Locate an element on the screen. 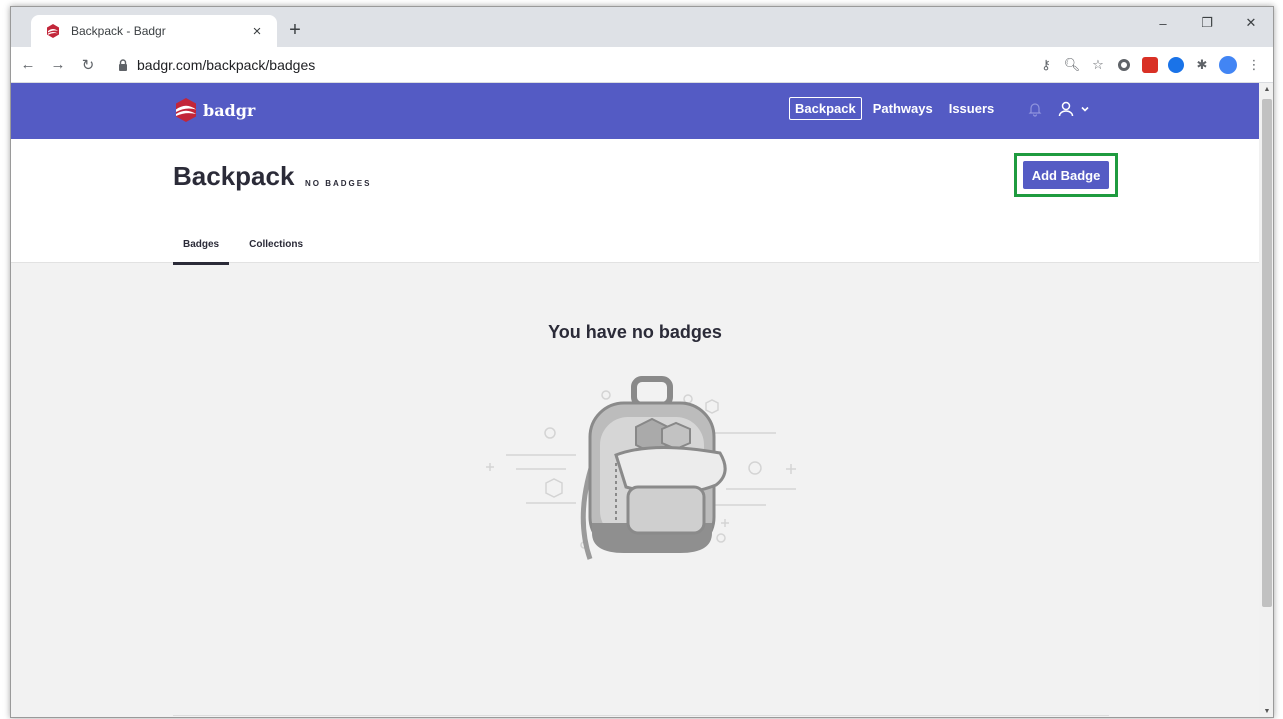 The width and height of the screenshot is (1283, 719). close-window-button: ✕ is located at coordinates (1251, 23).